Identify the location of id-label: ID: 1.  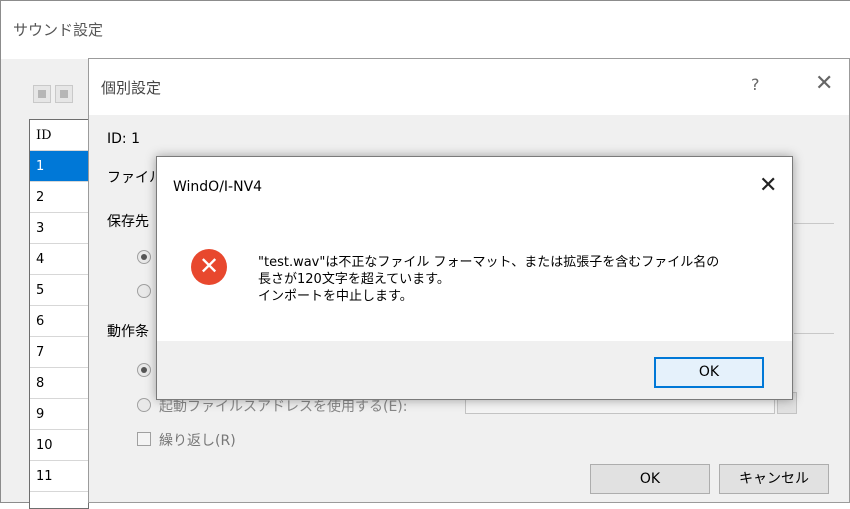
(123, 139).